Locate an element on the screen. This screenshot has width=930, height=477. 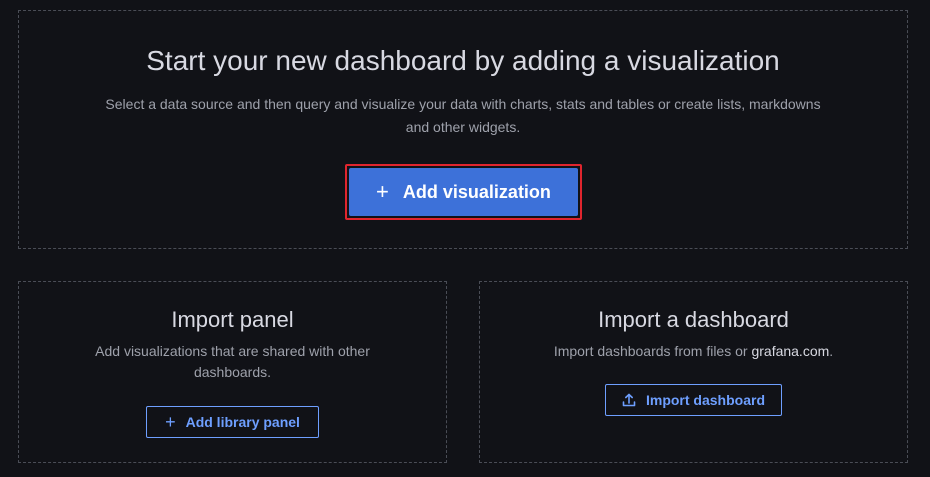
add-library-panel-button: + Add library panel is located at coordinates (232, 422).